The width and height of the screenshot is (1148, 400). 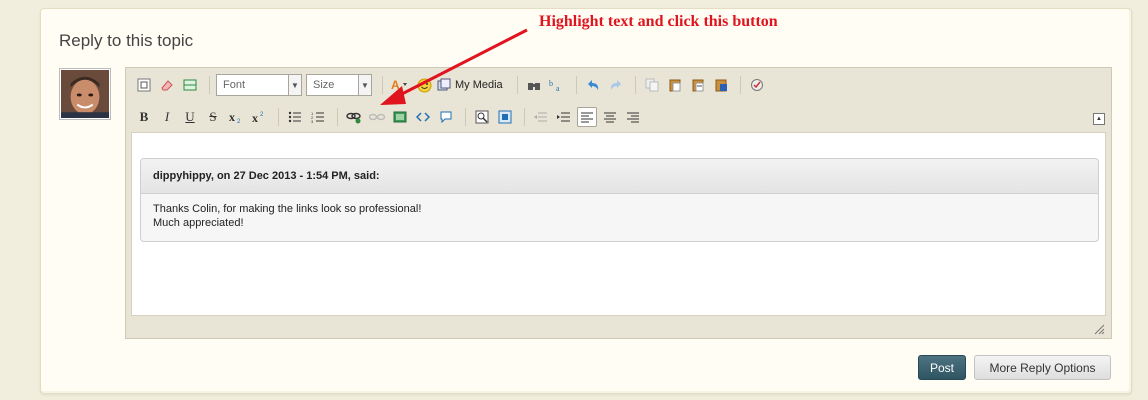 What do you see at coordinates (259, 85) in the screenshot?
I see `font-select: Font ▼` at bounding box center [259, 85].